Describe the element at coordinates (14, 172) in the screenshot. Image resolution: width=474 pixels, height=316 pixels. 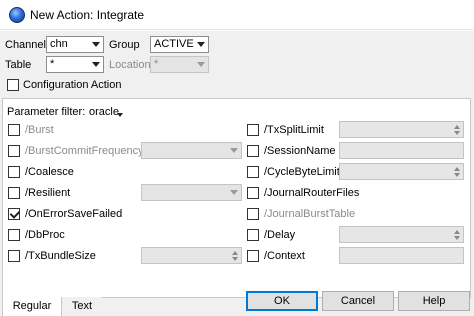
I see `coalesce-checkbox` at that location.